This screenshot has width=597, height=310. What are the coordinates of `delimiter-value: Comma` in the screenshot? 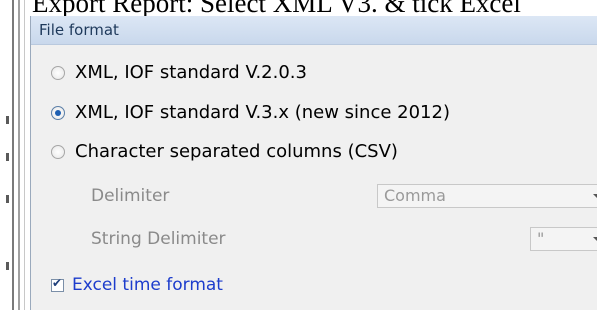 It's located at (415, 195).